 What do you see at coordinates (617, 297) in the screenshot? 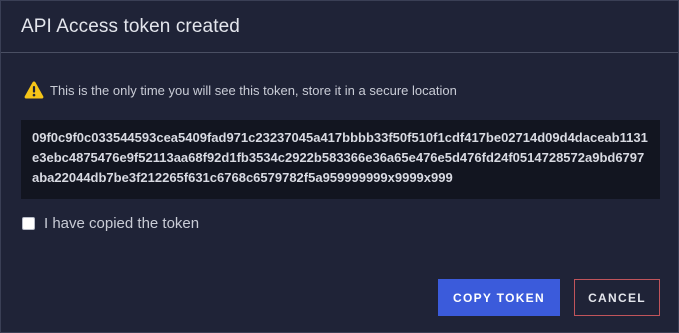
I see `cancel-button: CANCEL` at bounding box center [617, 297].